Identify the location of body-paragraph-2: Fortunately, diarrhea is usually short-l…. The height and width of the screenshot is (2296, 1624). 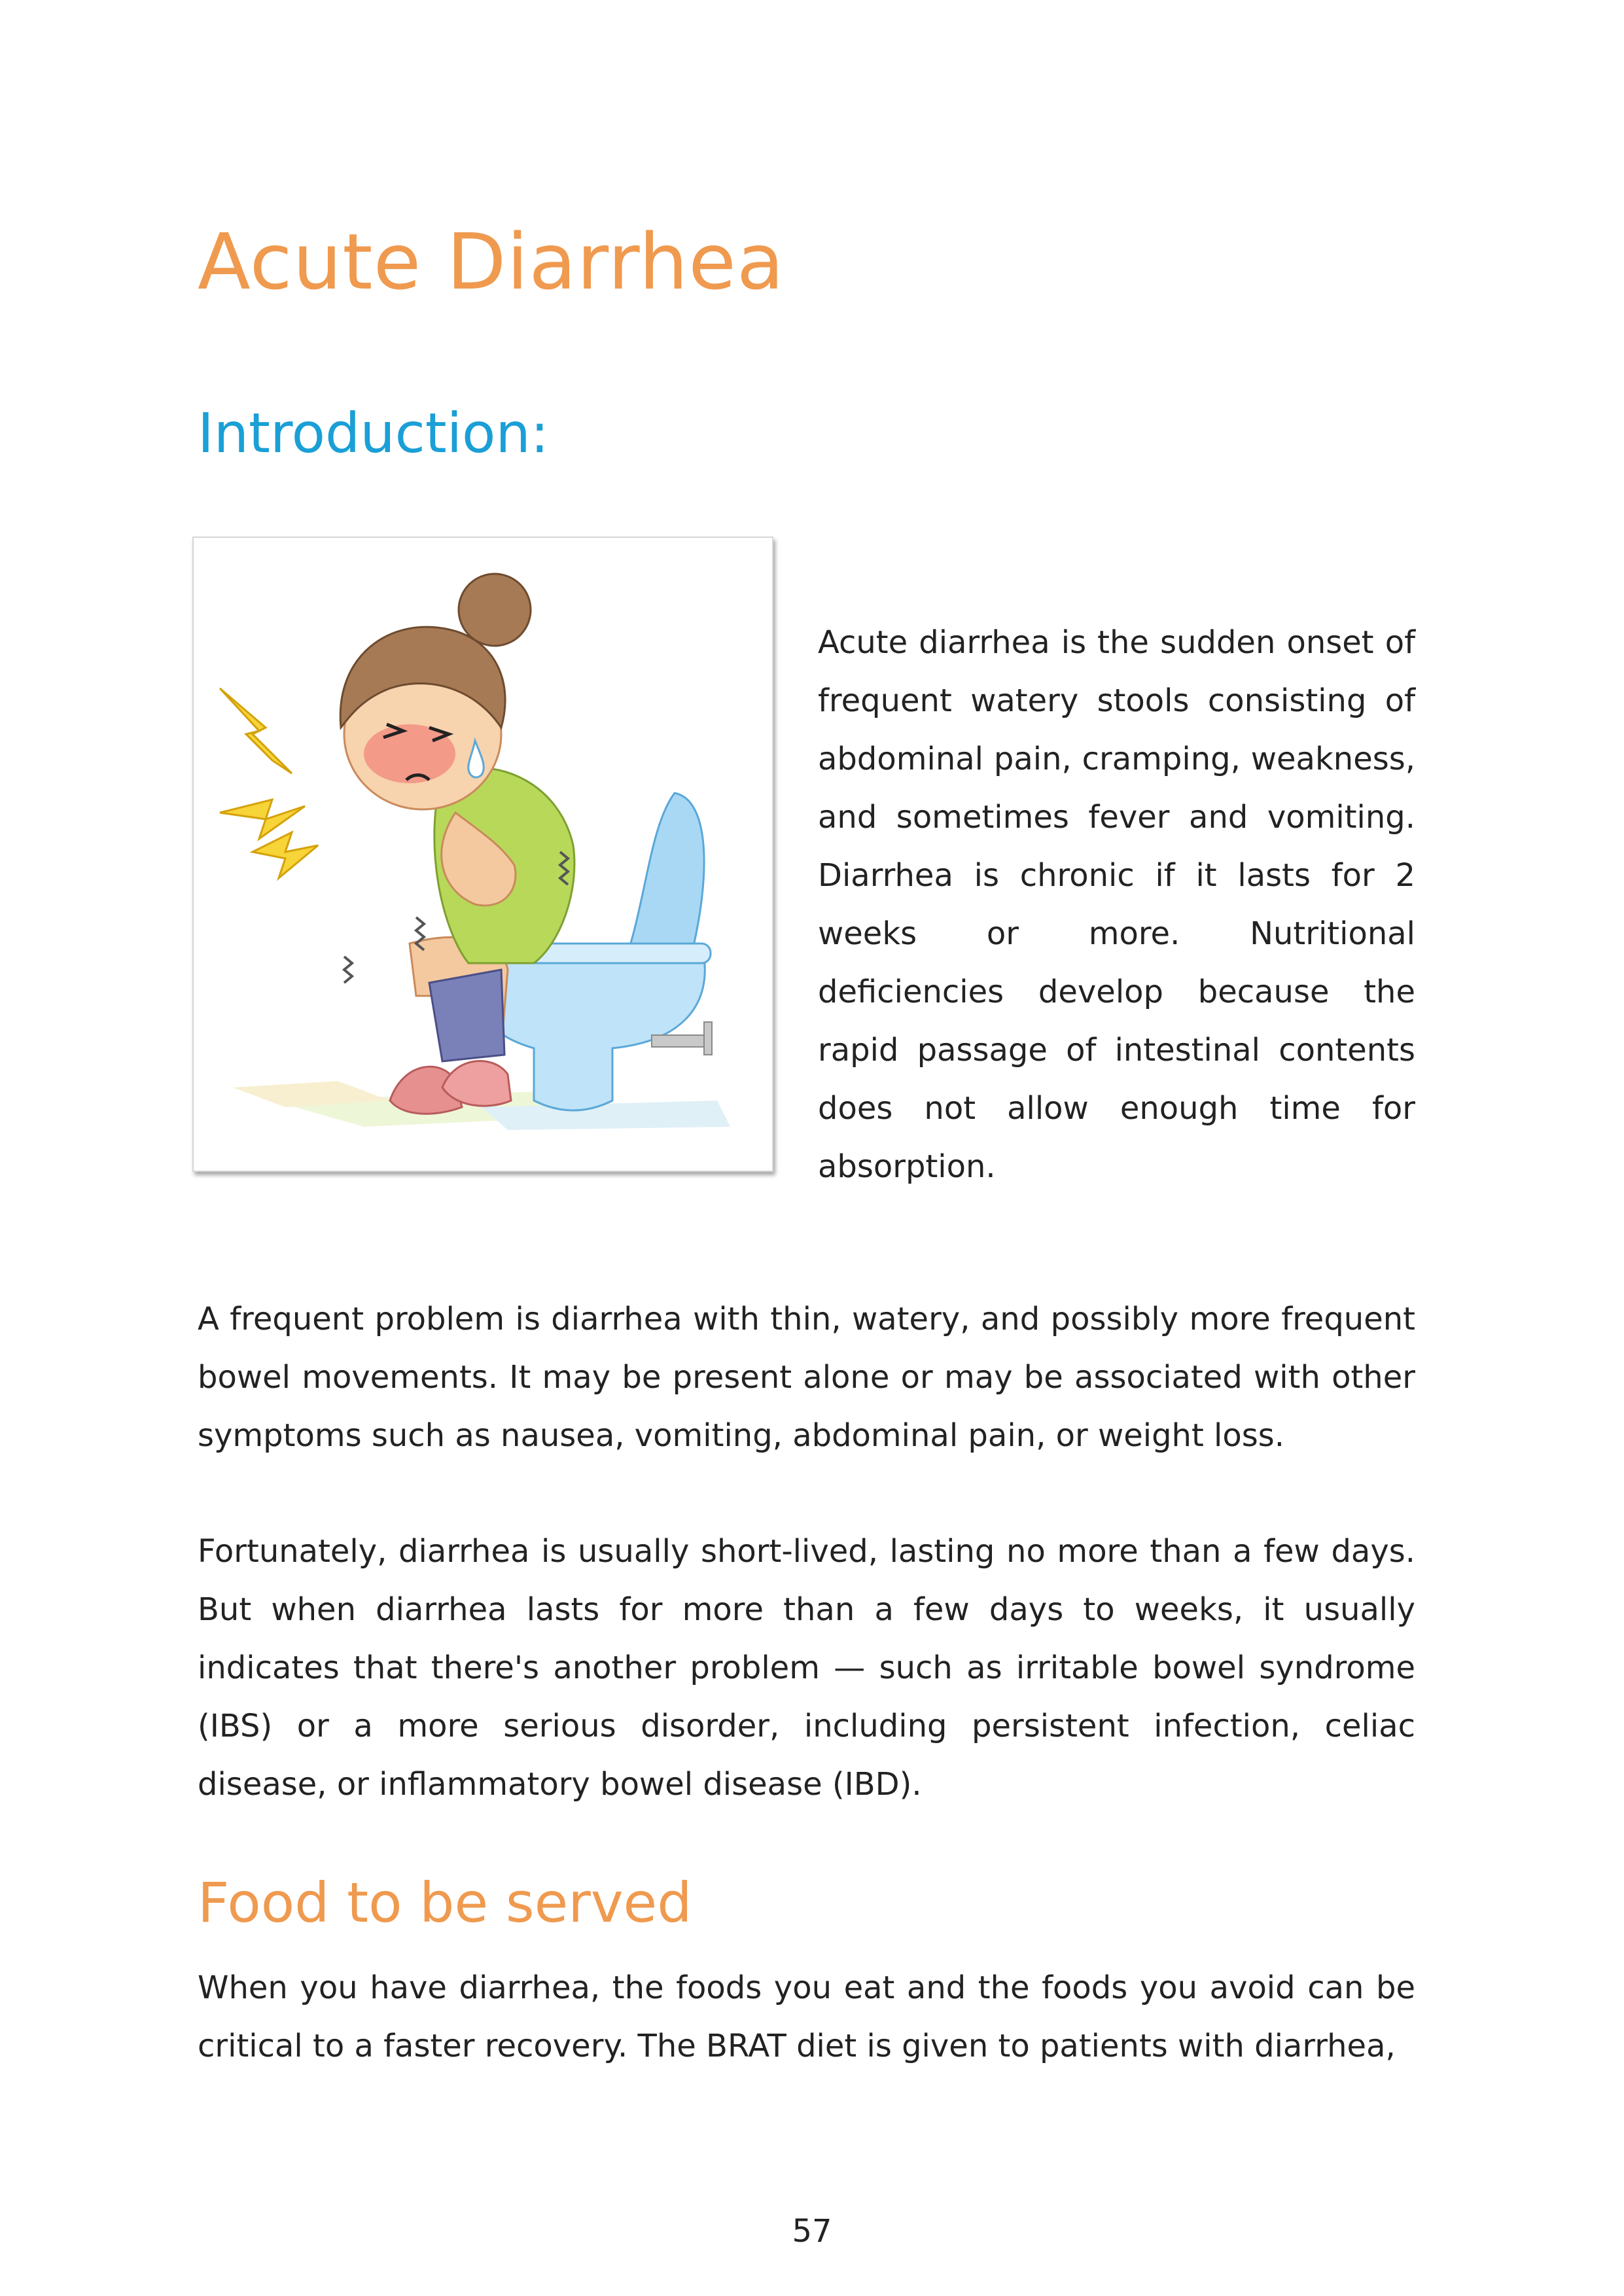
(806, 1668).